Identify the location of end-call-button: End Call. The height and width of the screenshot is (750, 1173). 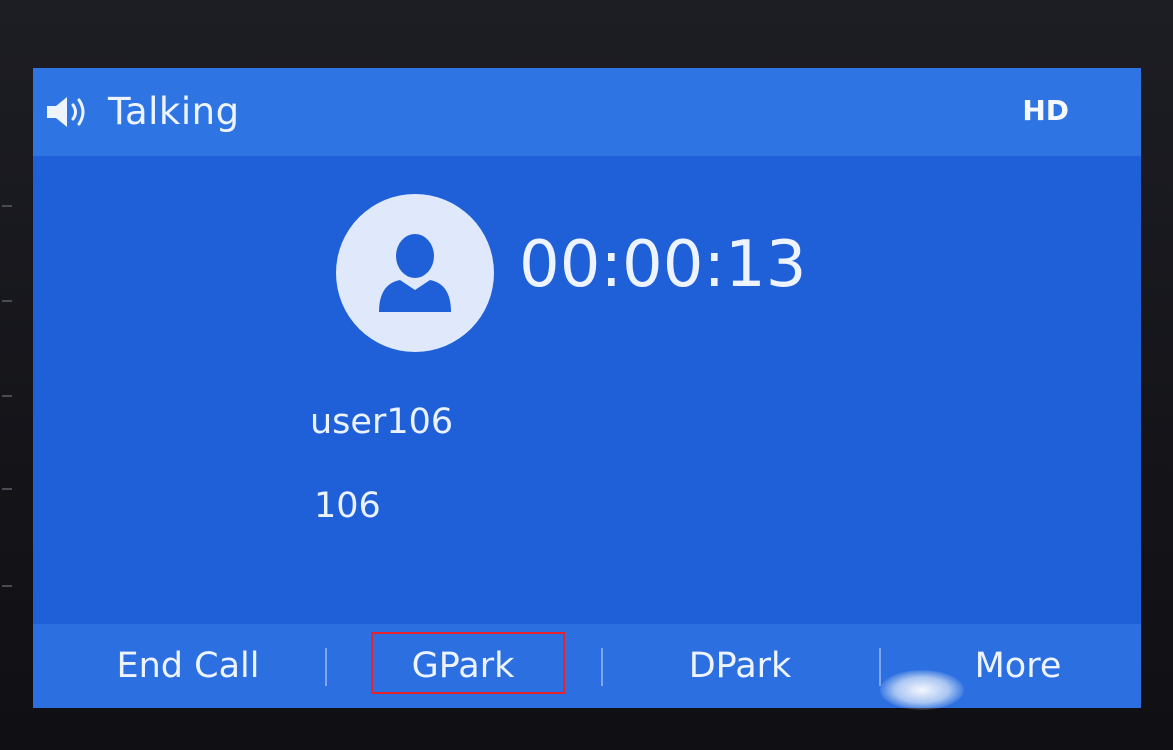
(188, 666).